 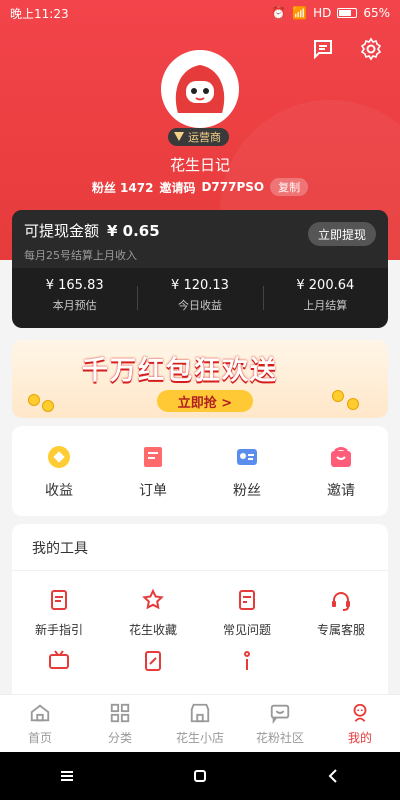 I want to click on battery-percent: 65%, so click(x=376, y=13).